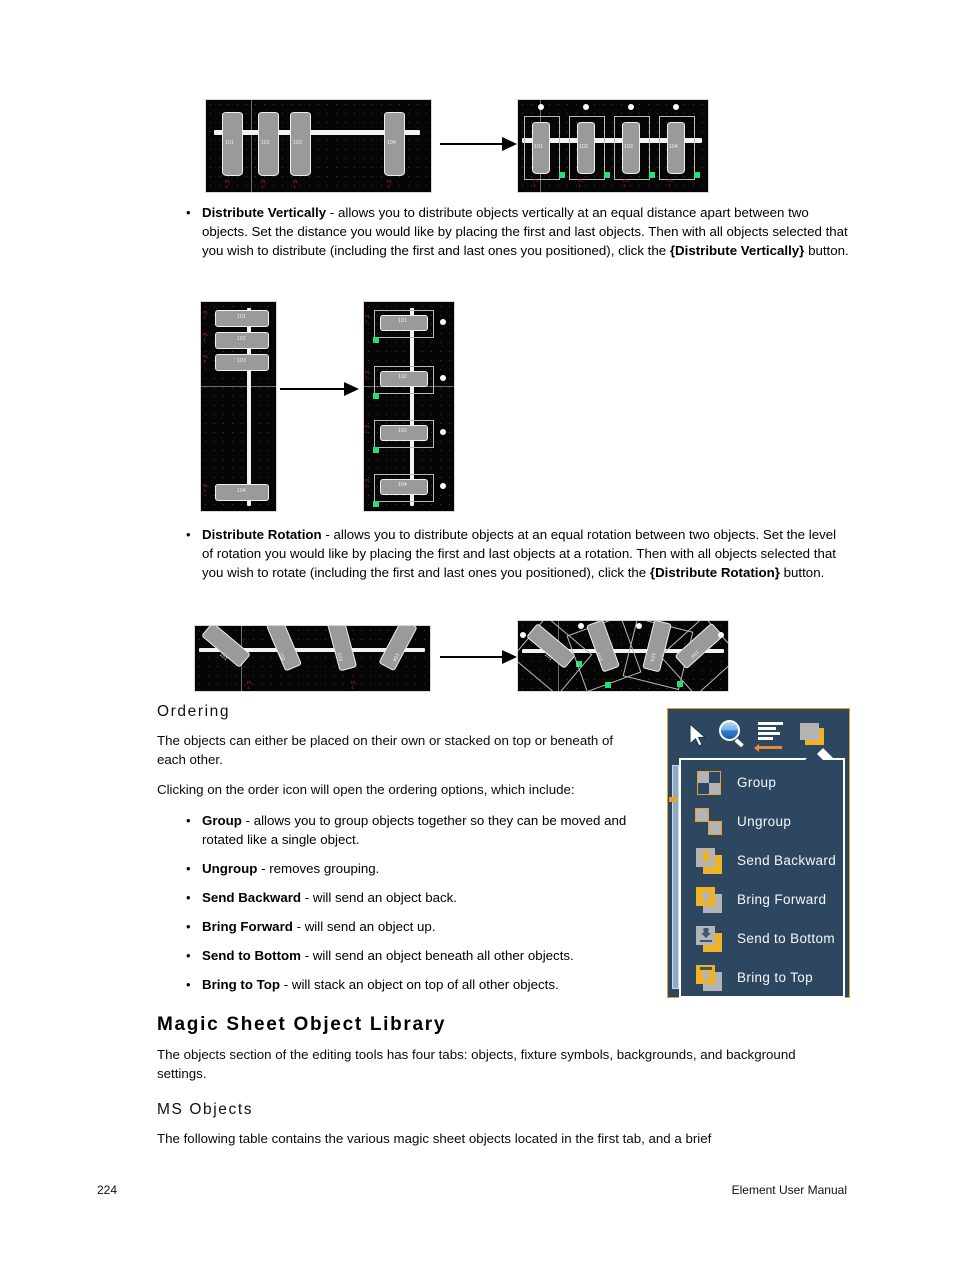 This screenshot has height=1272, width=954. What do you see at coordinates (251, 955) in the screenshot?
I see `term-send-to-bottom: Send to Bottom` at bounding box center [251, 955].